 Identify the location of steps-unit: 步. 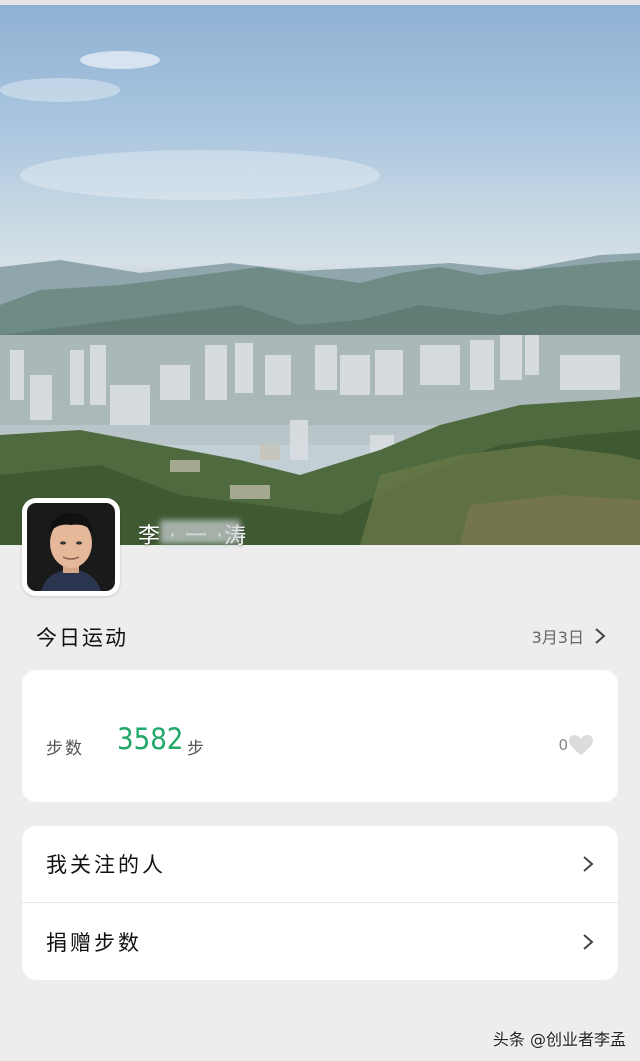
(195, 749).